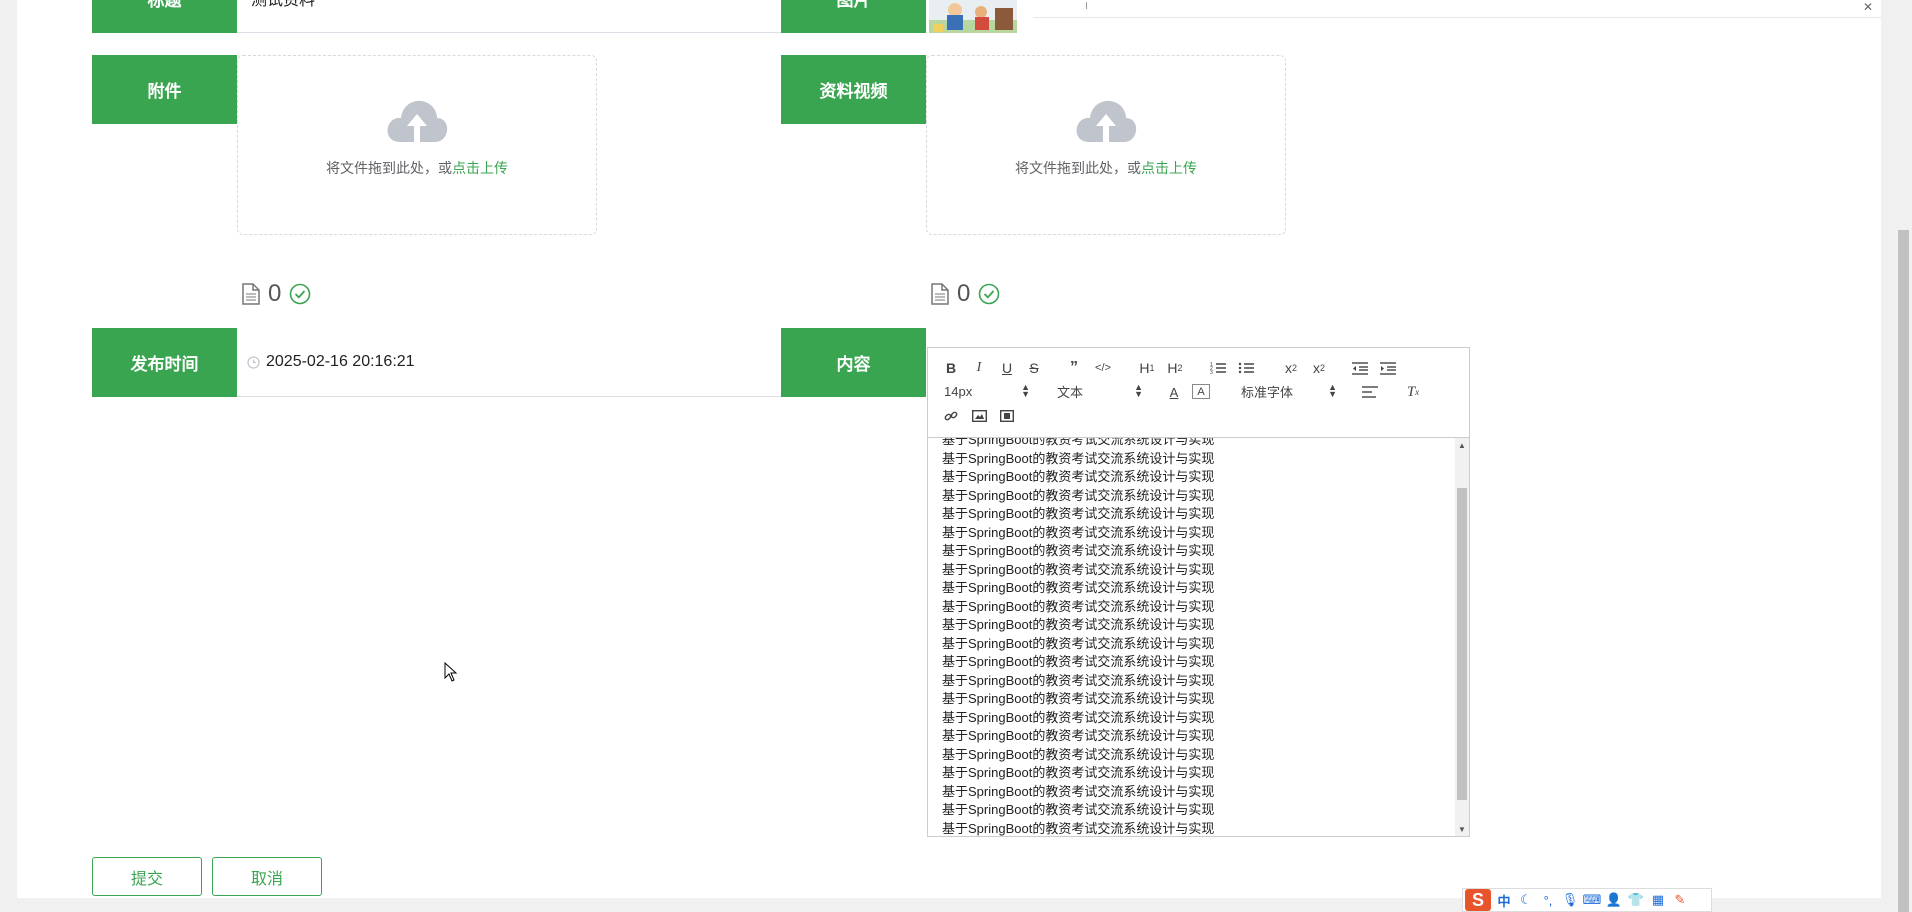  What do you see at coordinates (1291, 368) in the screenshot?
I see `subscript-button: x2` at bounding box center [1291, 368].